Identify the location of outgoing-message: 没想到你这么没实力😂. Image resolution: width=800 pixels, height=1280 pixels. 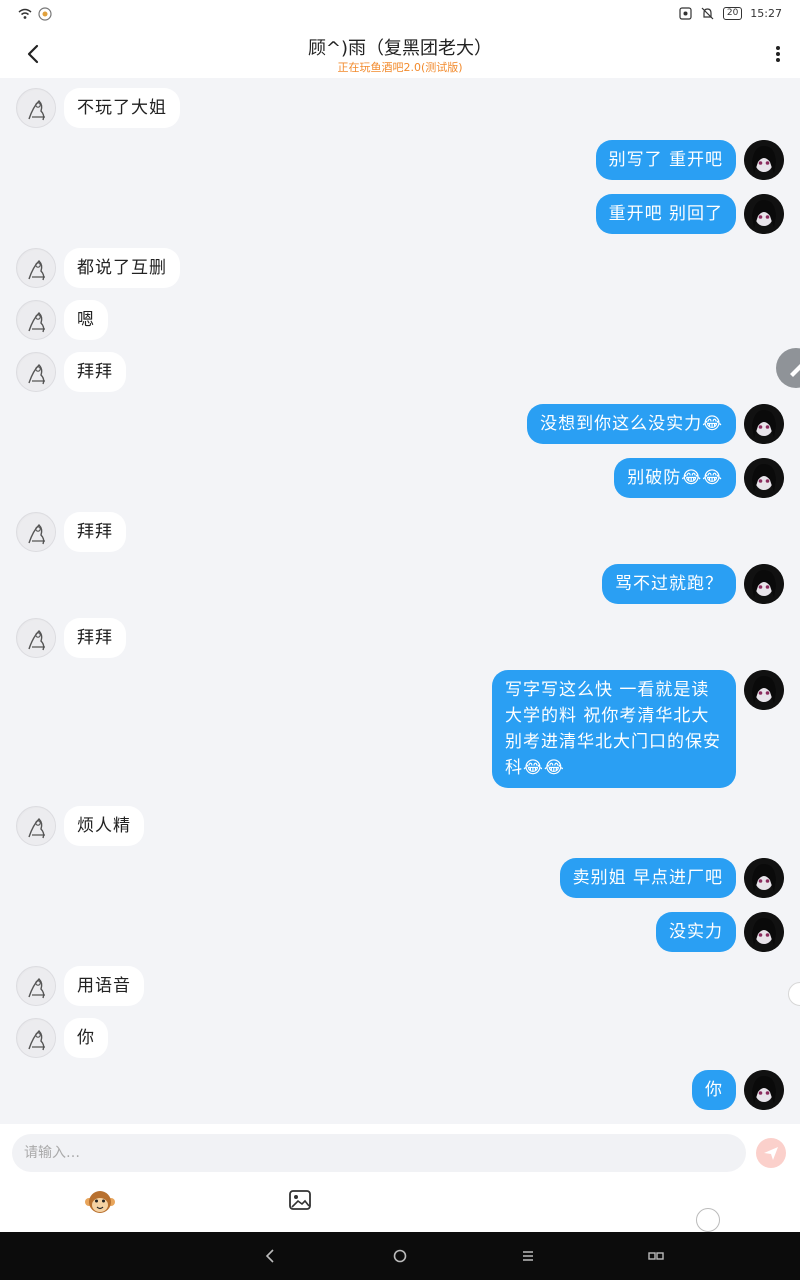
(655, 424).